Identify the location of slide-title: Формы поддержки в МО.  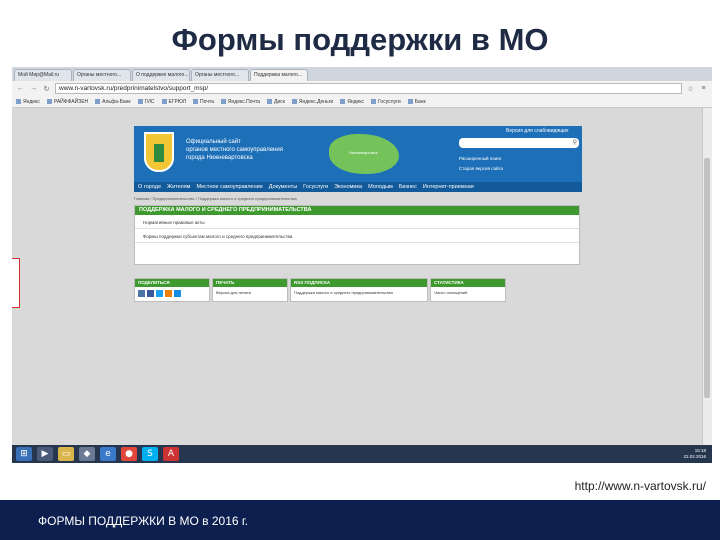
(360, 39).